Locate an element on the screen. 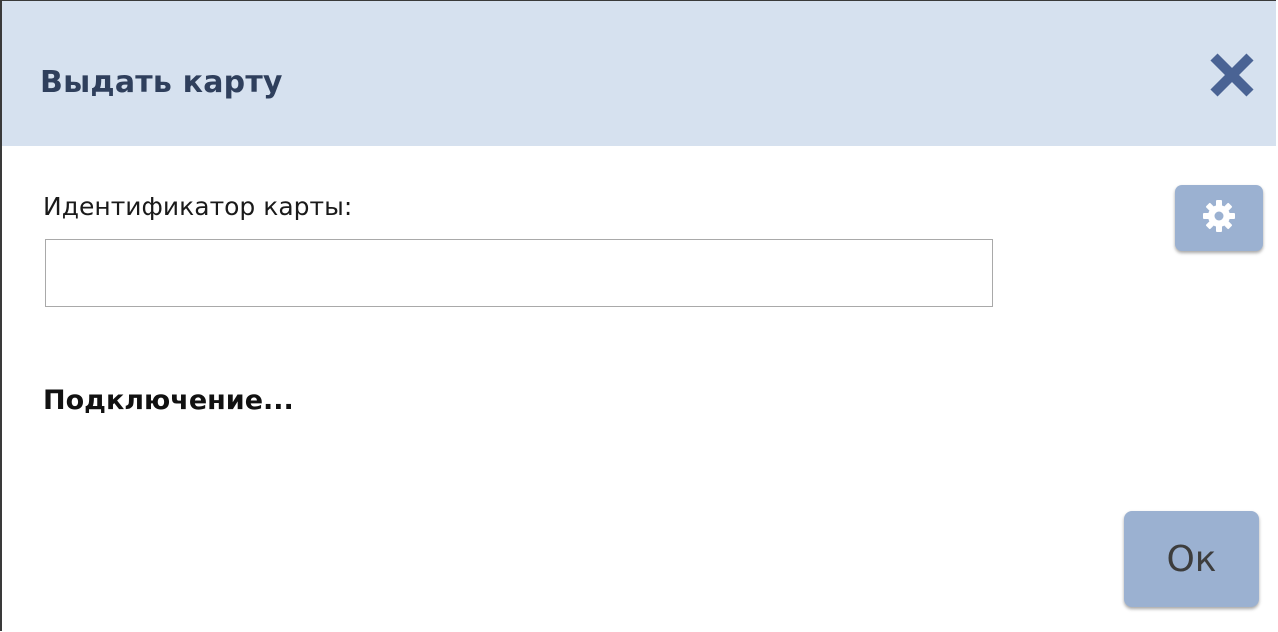  gear-icon is located at coordinates (1219, 218).